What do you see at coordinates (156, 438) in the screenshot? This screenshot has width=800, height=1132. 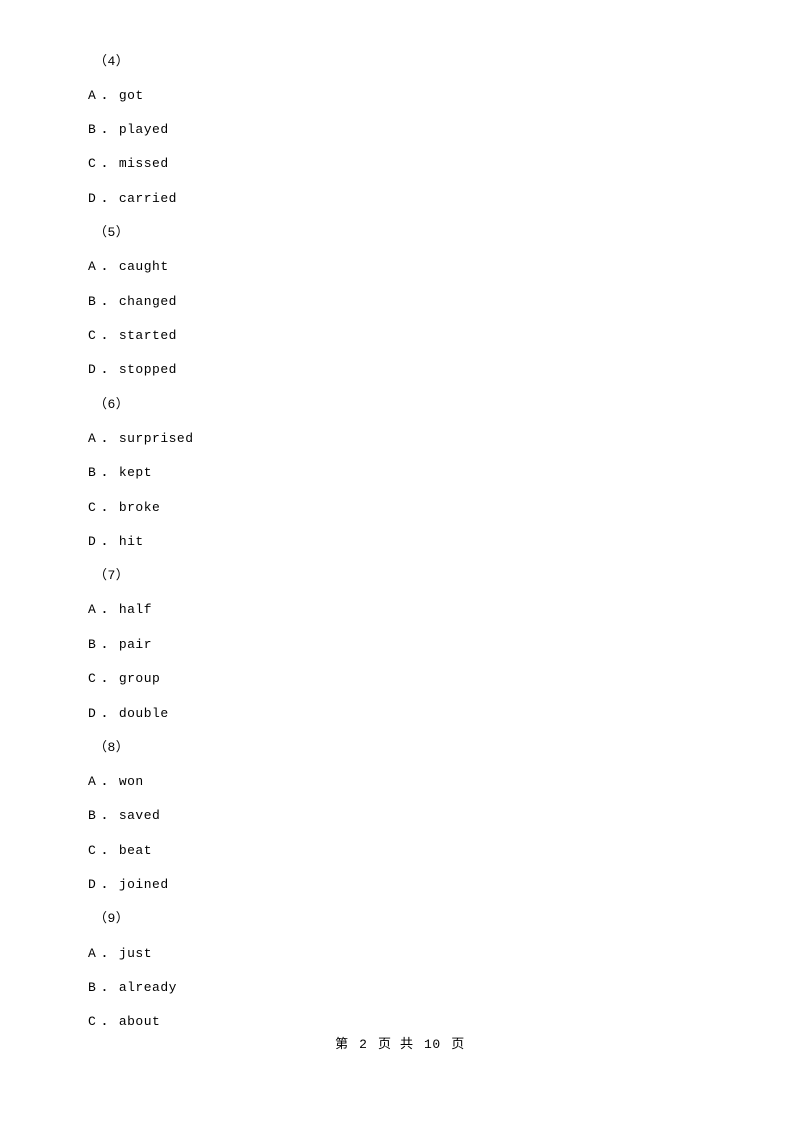 I see `option-text: surprised` at bounding box center [156, 438].